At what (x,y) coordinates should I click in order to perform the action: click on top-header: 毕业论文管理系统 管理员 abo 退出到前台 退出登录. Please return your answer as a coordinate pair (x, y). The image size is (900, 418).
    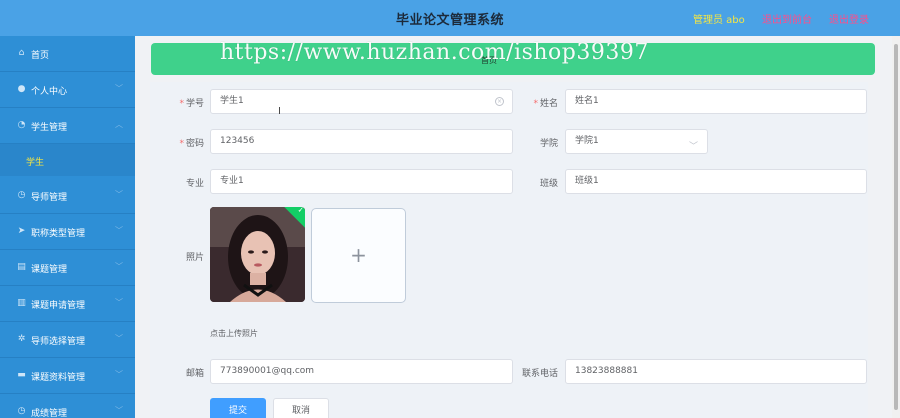
    Looking at the image, I should click on (450, 18).